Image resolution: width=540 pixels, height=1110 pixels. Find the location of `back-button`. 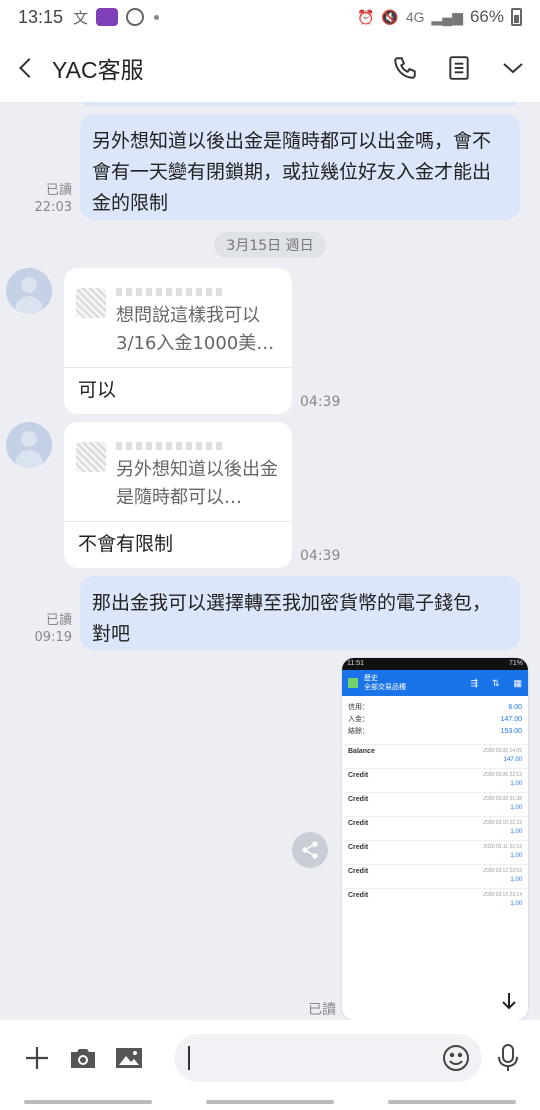

back-button is located at coordinates (26, 68).